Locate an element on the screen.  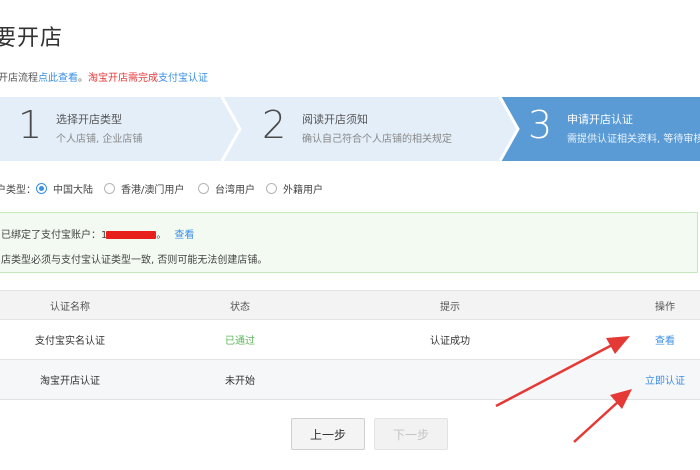
status-badge: 未开始 is located at coordinates (240, 381).